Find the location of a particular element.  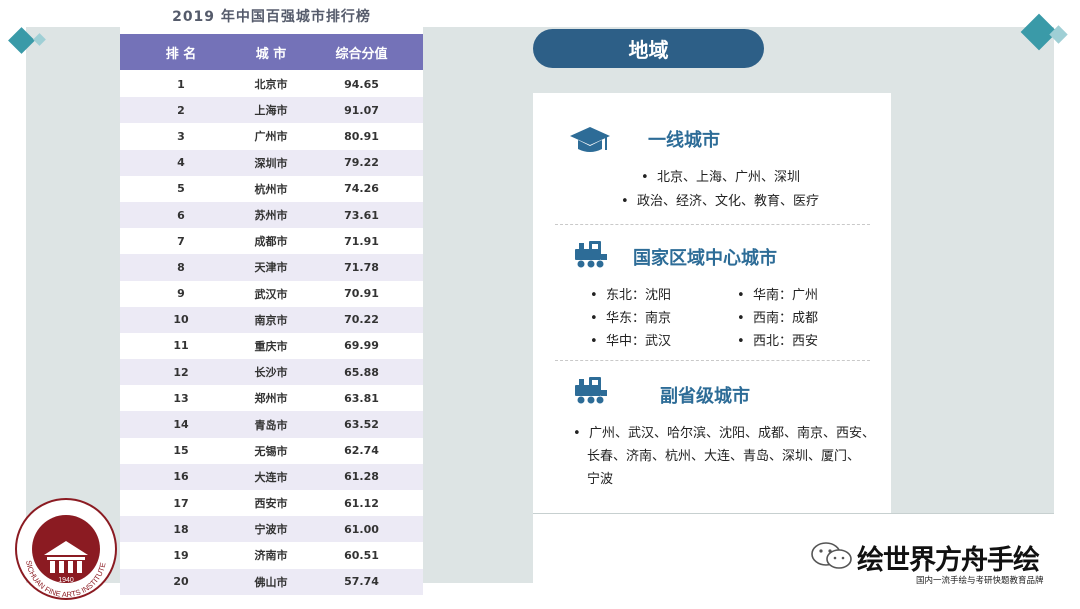

rank-cell: 14 is located at coordinates (181, 425).